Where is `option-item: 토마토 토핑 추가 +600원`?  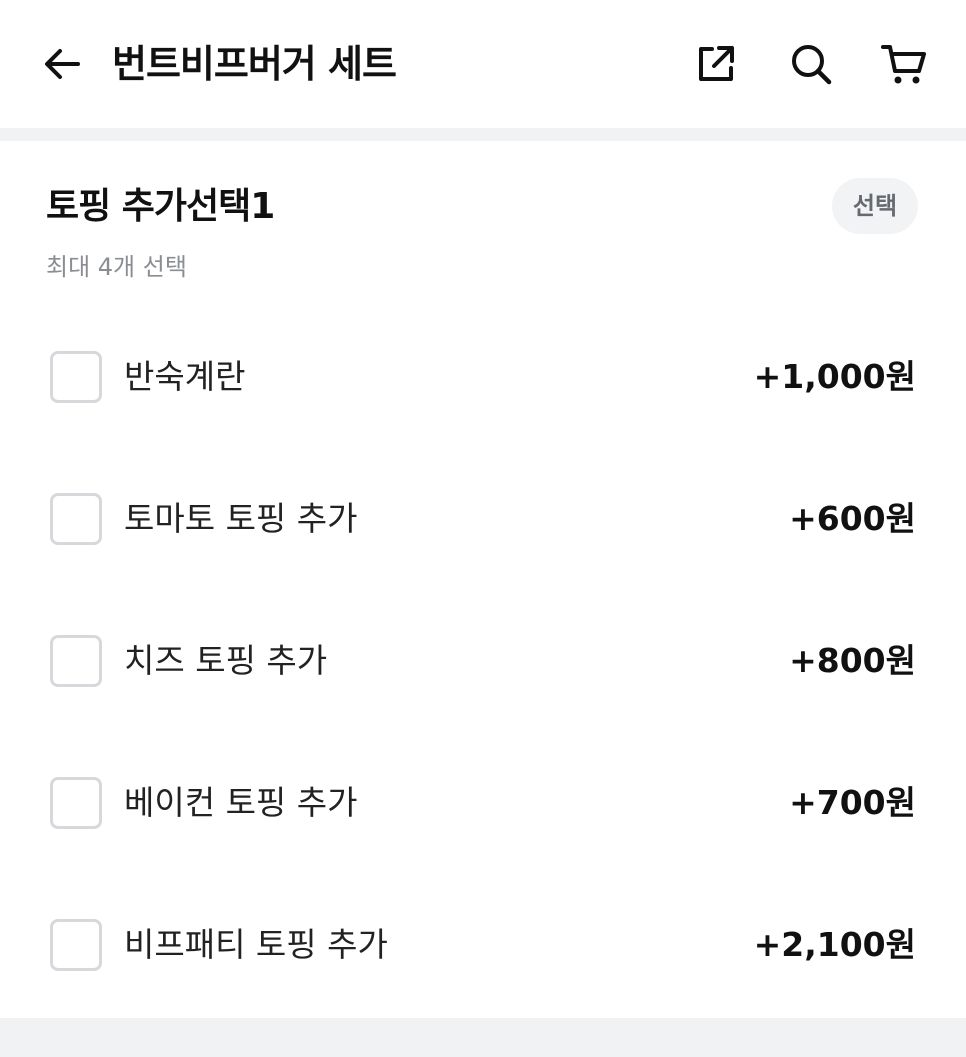 option-item: 토마토 토핑 추가 +600원 is located at coordinates (483, 519).